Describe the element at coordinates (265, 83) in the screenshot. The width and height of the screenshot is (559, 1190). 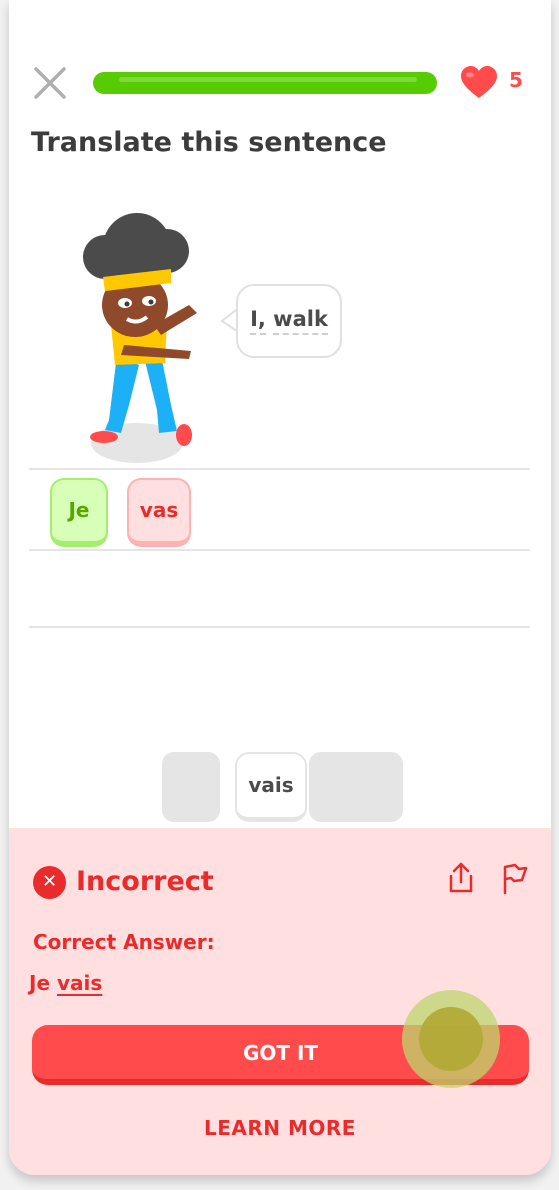
I see `progress-bar` at that location.